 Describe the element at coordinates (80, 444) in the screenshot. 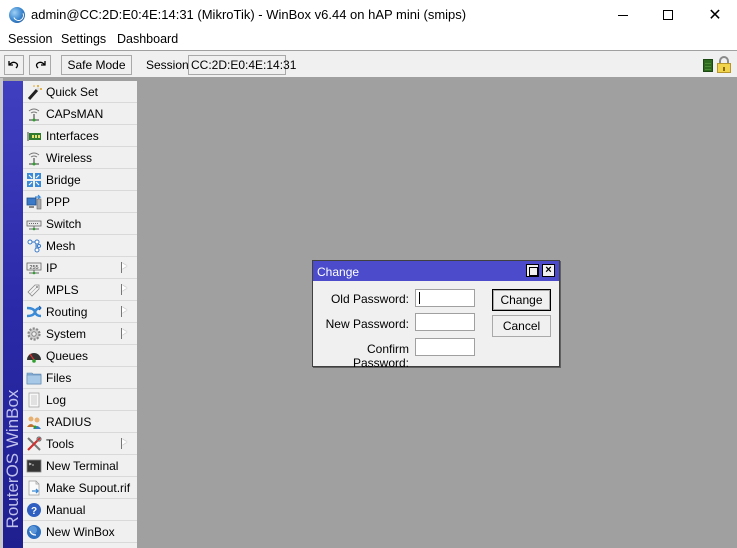

I see `sidebar-item-tools: Tools` at that location.